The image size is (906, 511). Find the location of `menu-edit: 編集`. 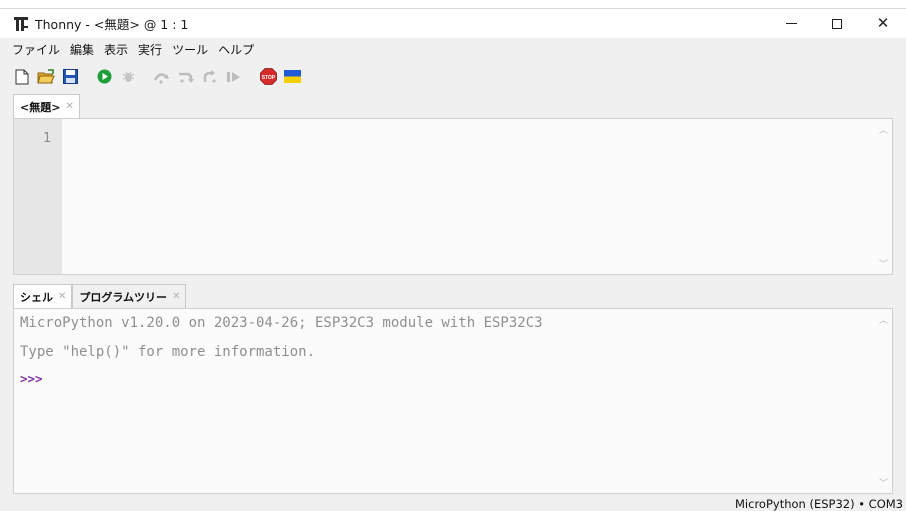

menu-edit: 編集 is located at coordinates (82, 49).